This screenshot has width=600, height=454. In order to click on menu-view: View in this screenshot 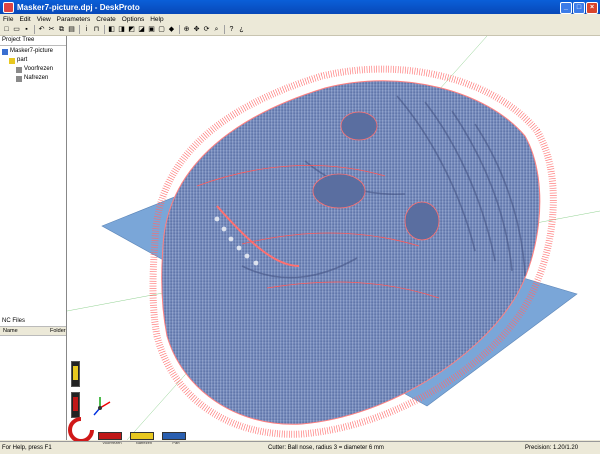, I will do `click(44, 19)`.